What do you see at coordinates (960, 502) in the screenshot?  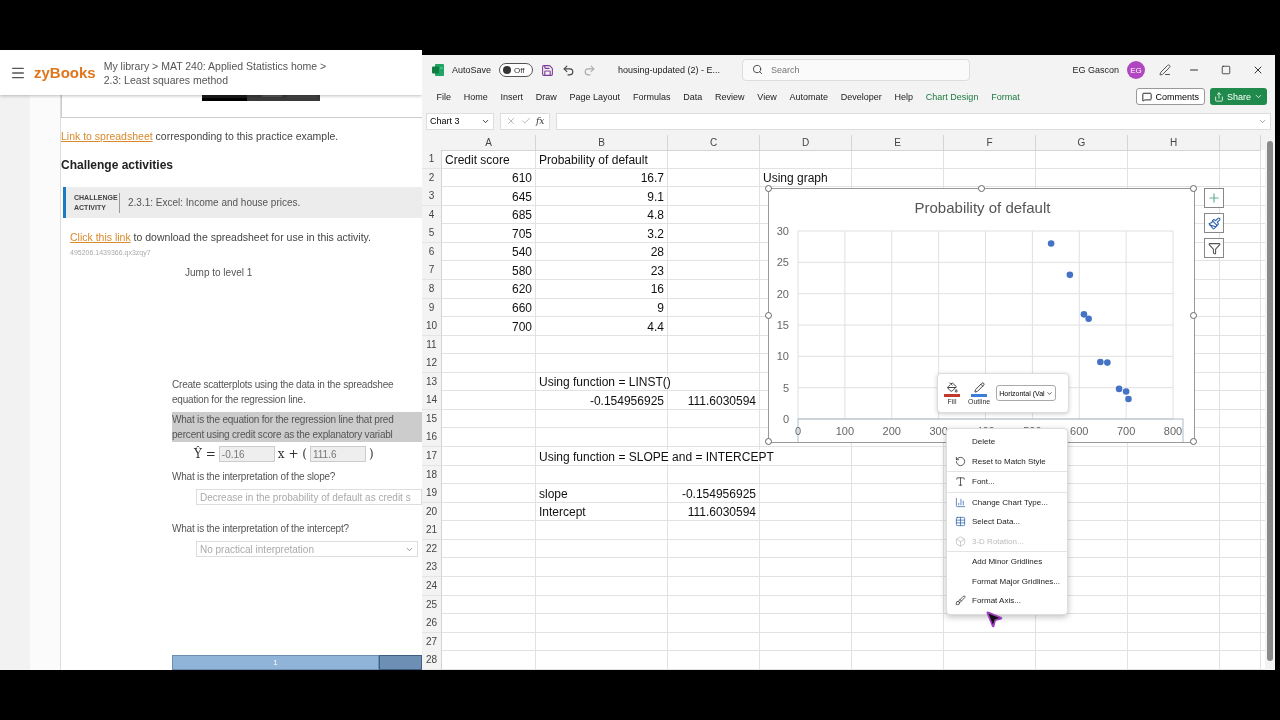 I see `bar-chart-icon` at bounding box center [960, 502].